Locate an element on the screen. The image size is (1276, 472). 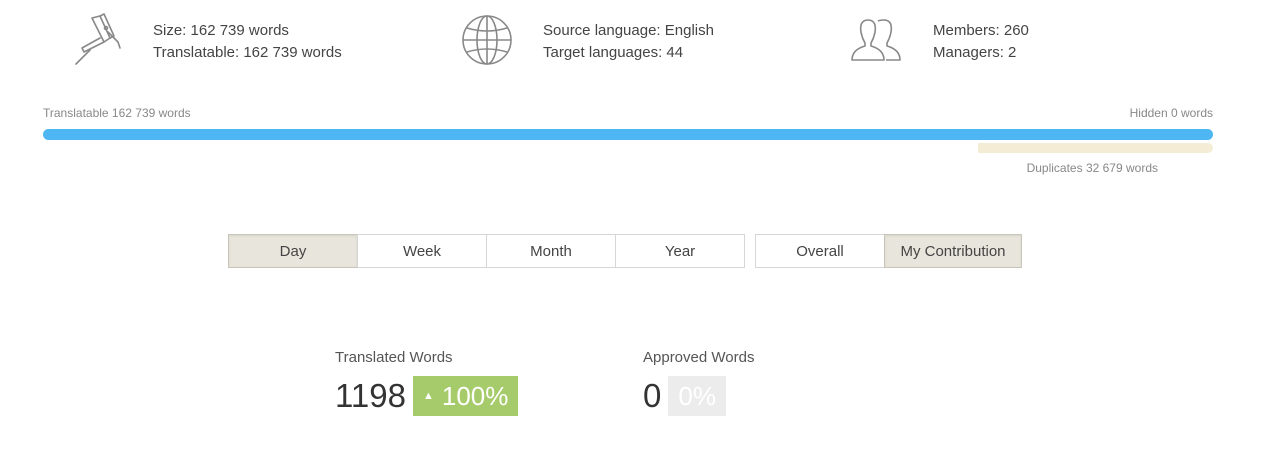
translated-words-value: 1198 is located at coordinates (370, 395).